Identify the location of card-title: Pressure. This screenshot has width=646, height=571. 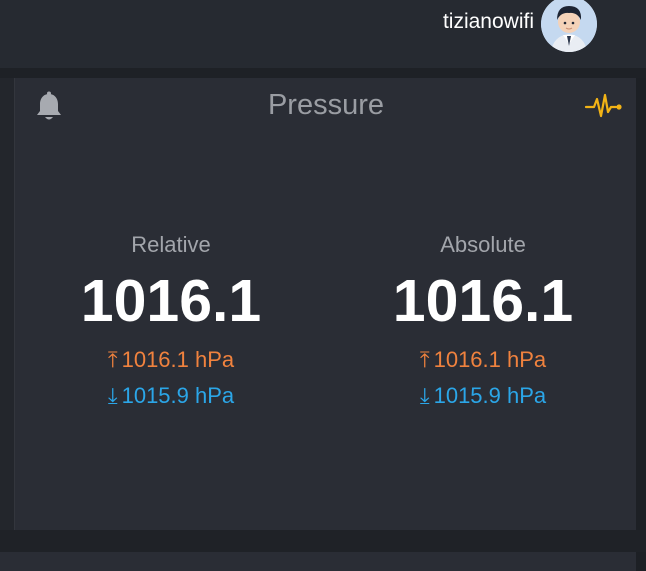
(326, 105).